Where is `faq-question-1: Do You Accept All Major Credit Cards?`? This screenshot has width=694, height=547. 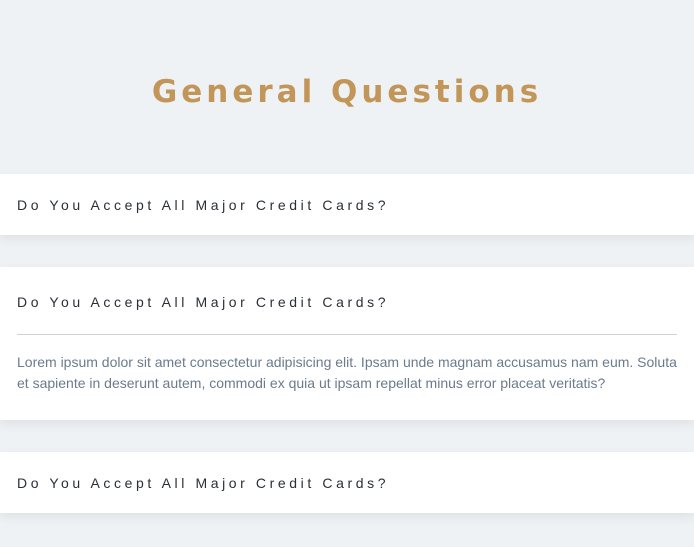
faq-question-1: Do You Accept All Major Credit Cards? is located at coordinates (347, 204).